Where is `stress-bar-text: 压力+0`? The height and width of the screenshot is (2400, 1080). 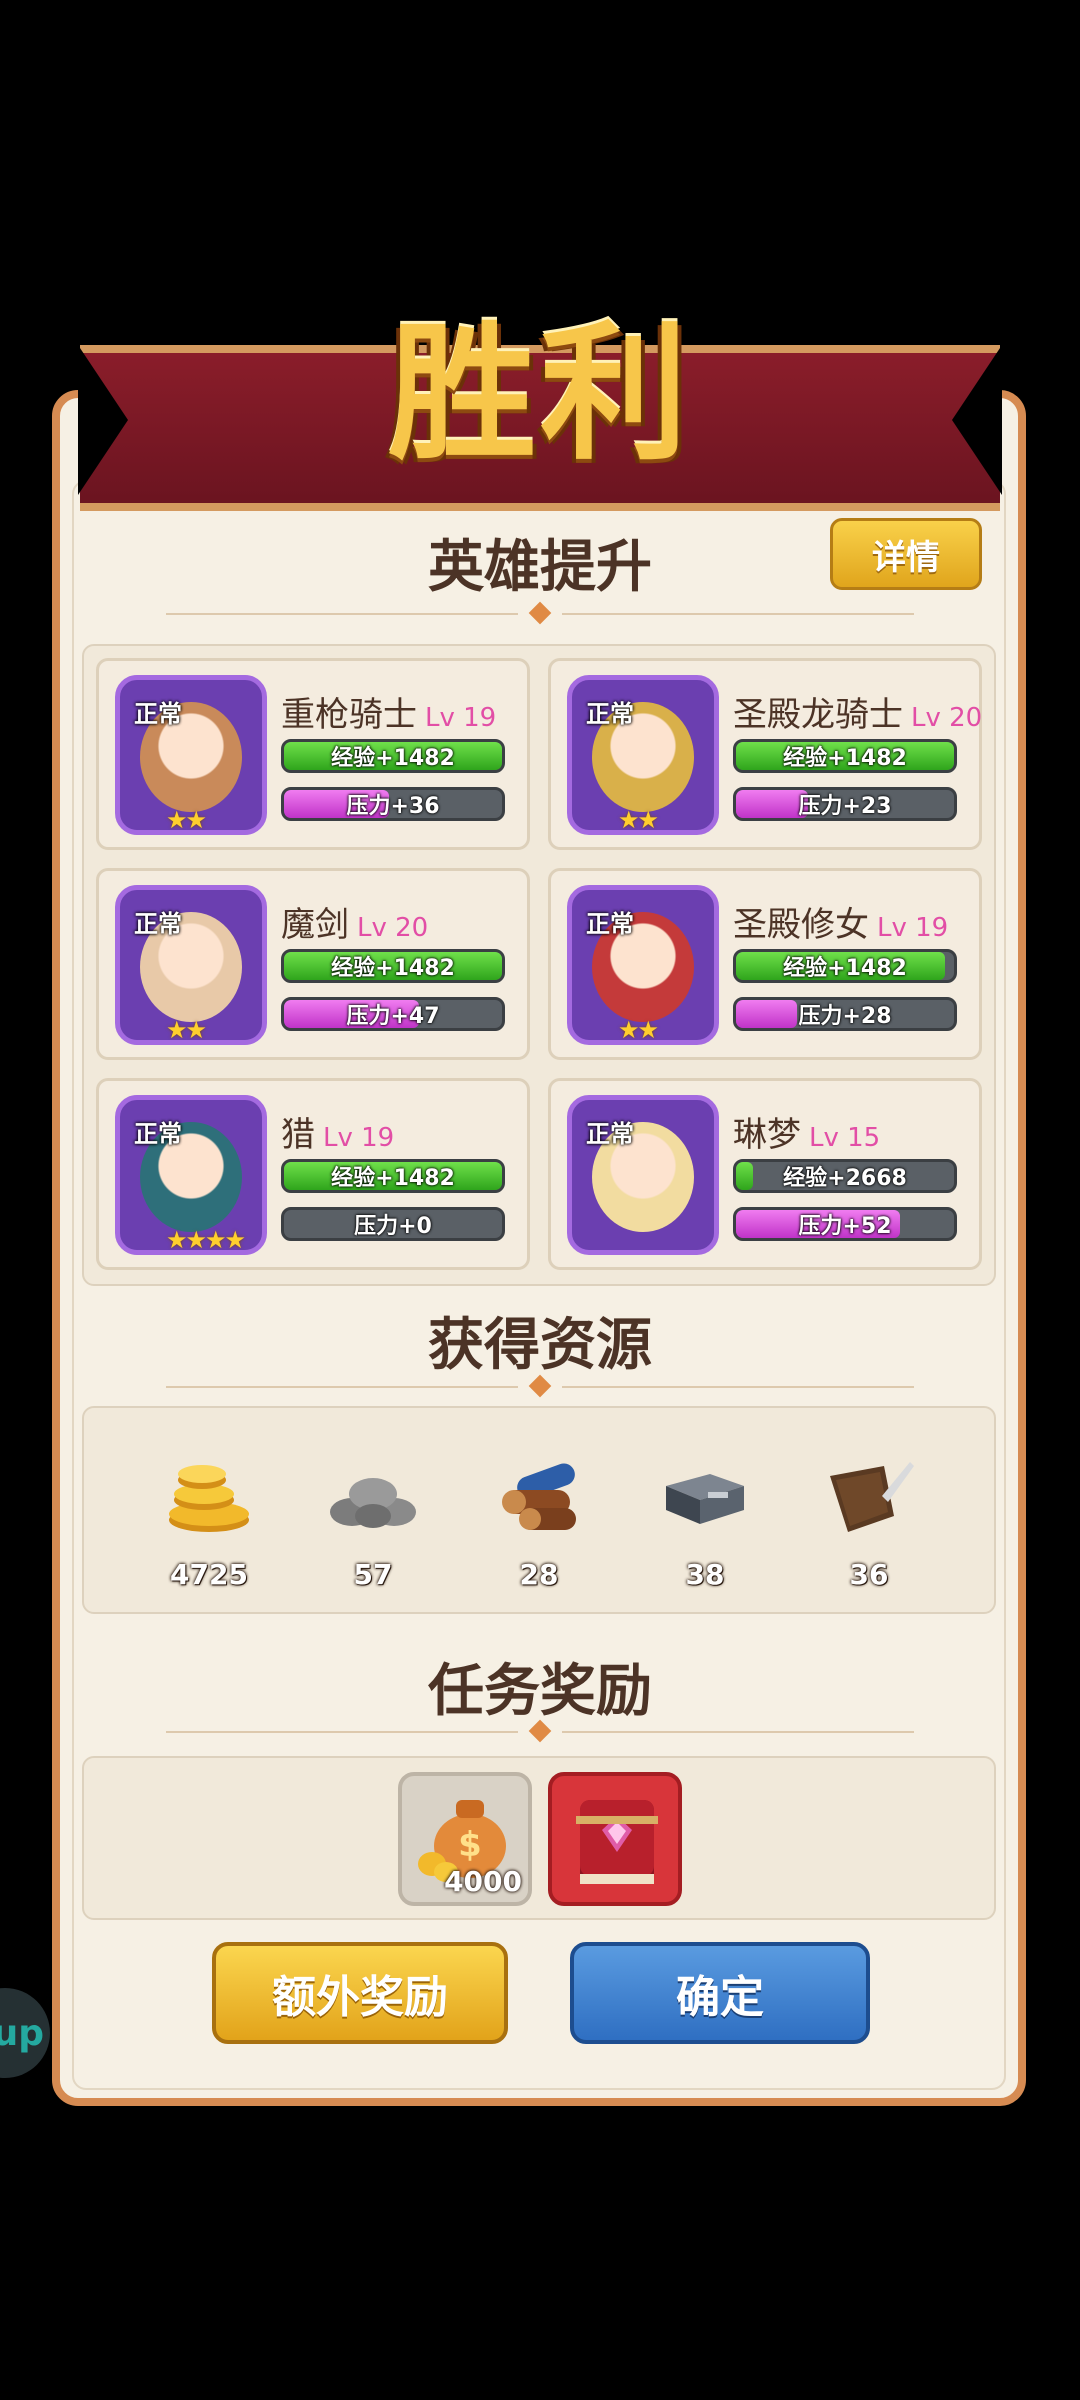
stress-bar-text: 压力+0 is located at coordinates (393, 1226).